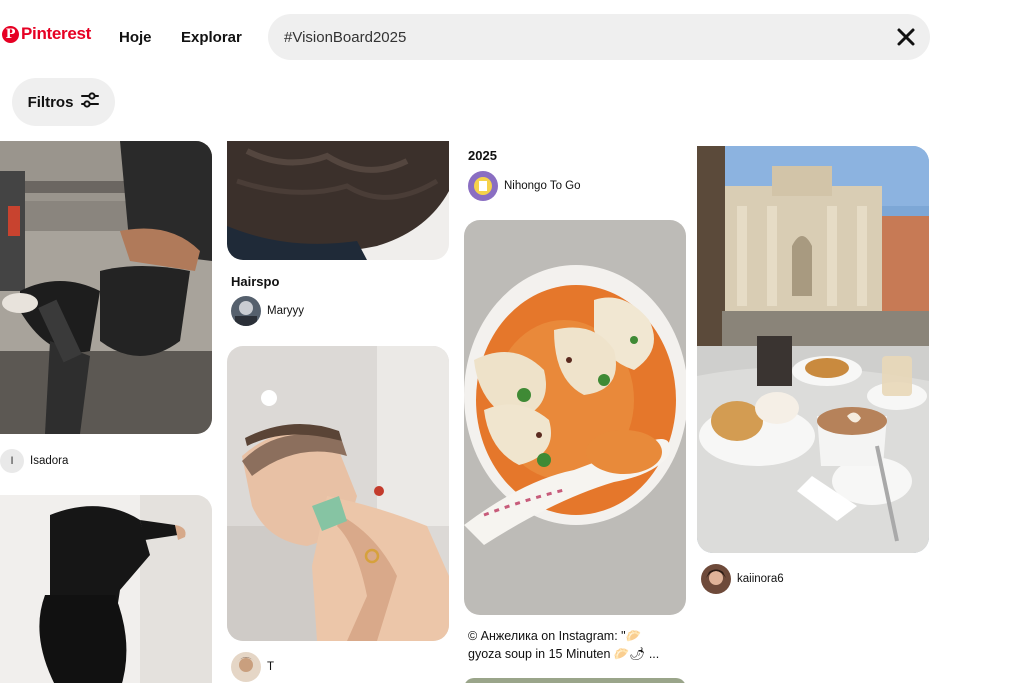 This screenshot has height=683, width=1024. What do you see at coordinates (271, 667) in the screenshot?
I see `author-name: T` at bounding box center [271, 667].